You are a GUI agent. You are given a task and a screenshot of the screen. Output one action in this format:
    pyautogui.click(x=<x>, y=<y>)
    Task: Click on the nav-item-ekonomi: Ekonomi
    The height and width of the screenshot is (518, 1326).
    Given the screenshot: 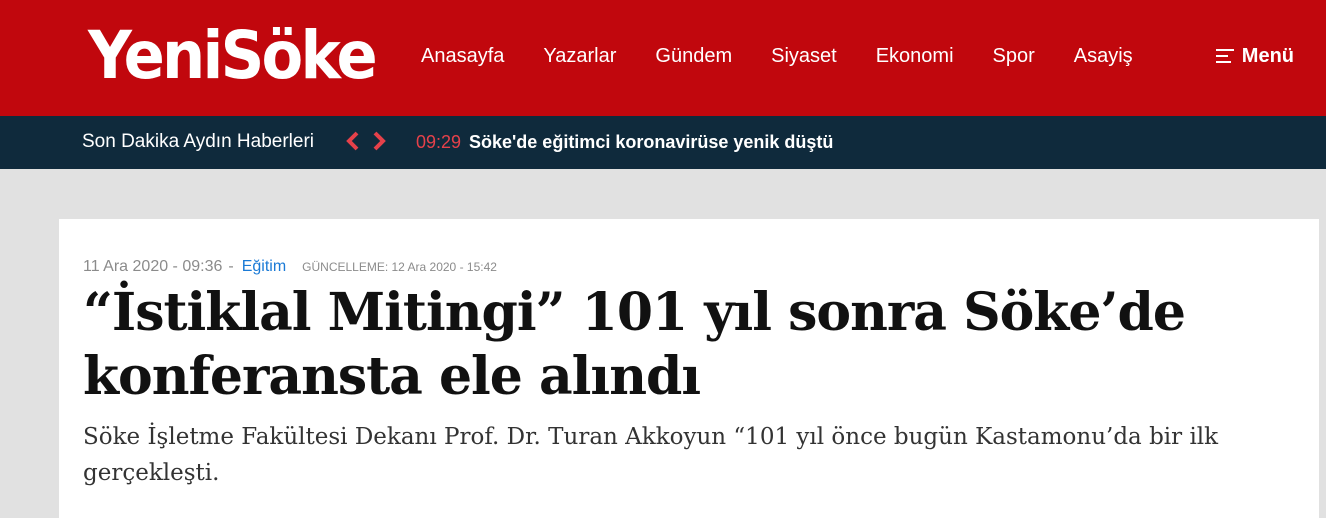 What is the action you would take?
    pyautogui.click(x=915, y=56)
    